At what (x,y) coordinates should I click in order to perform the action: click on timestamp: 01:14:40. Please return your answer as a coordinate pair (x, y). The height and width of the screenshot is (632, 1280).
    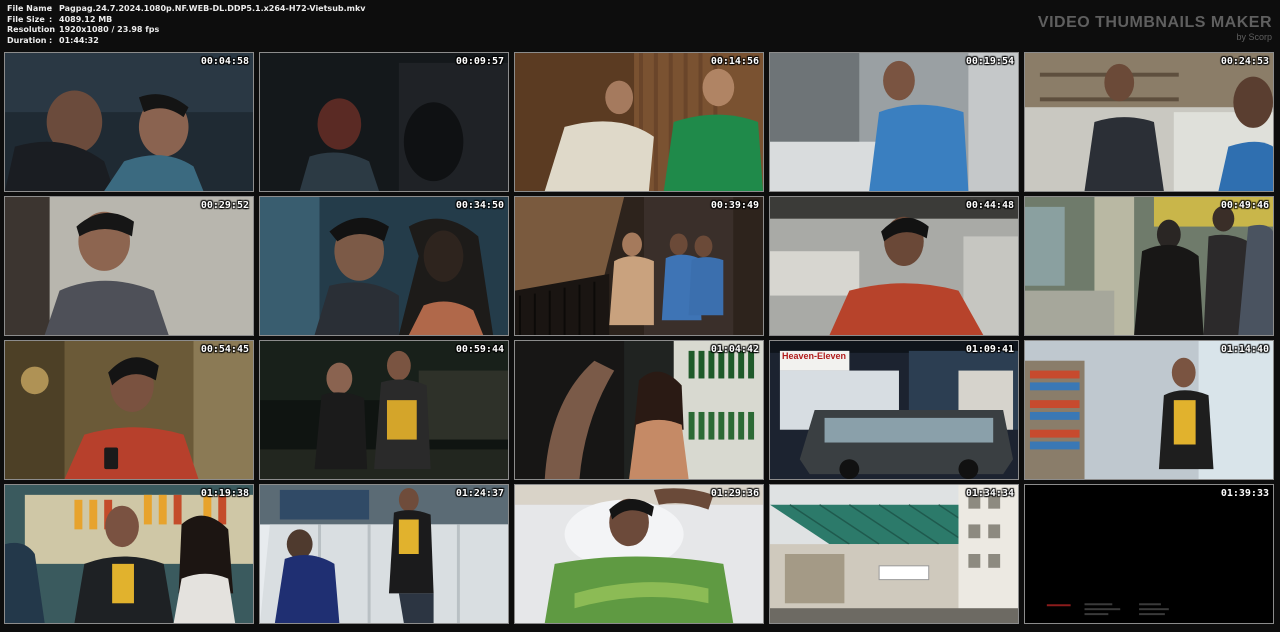
    Looking at the image, I should click on (1244, 349).